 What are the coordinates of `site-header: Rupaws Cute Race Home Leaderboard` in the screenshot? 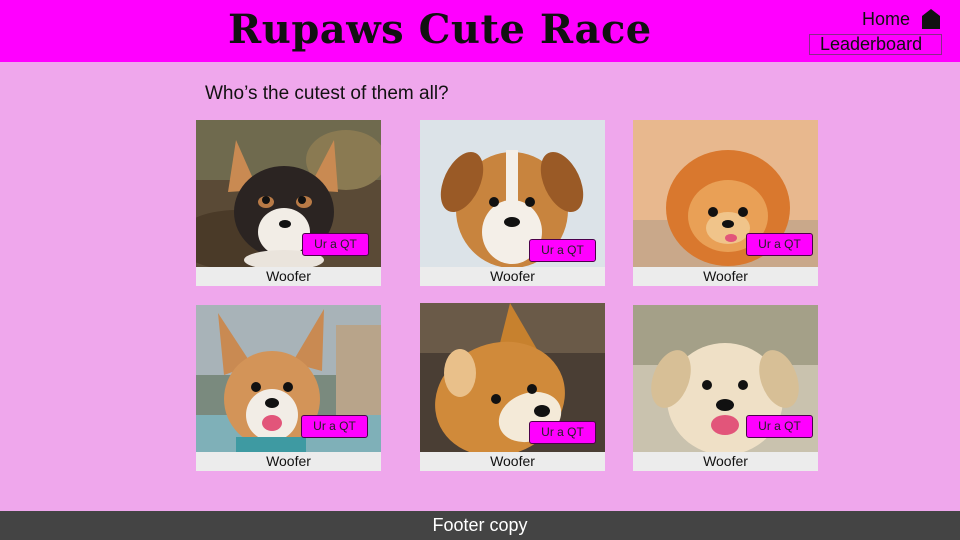 It's located at (480, 31).